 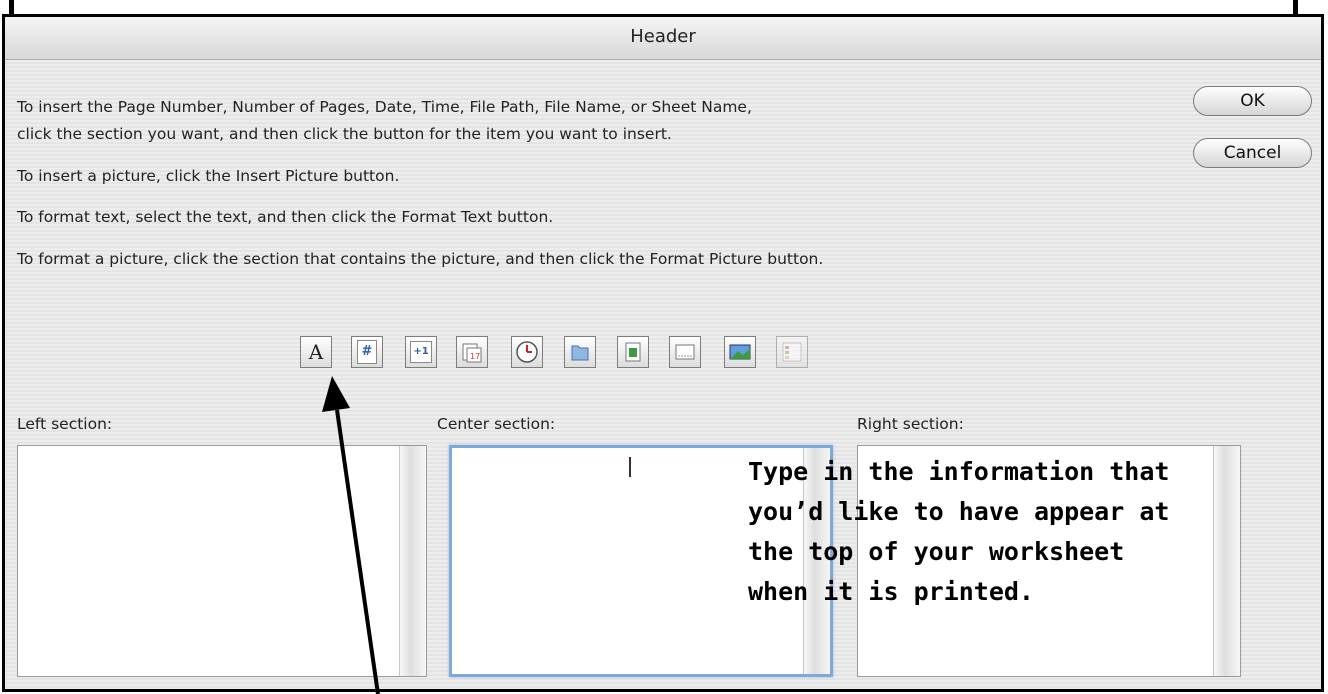 I want to click on text-cursor, so click(x=630, y=467).